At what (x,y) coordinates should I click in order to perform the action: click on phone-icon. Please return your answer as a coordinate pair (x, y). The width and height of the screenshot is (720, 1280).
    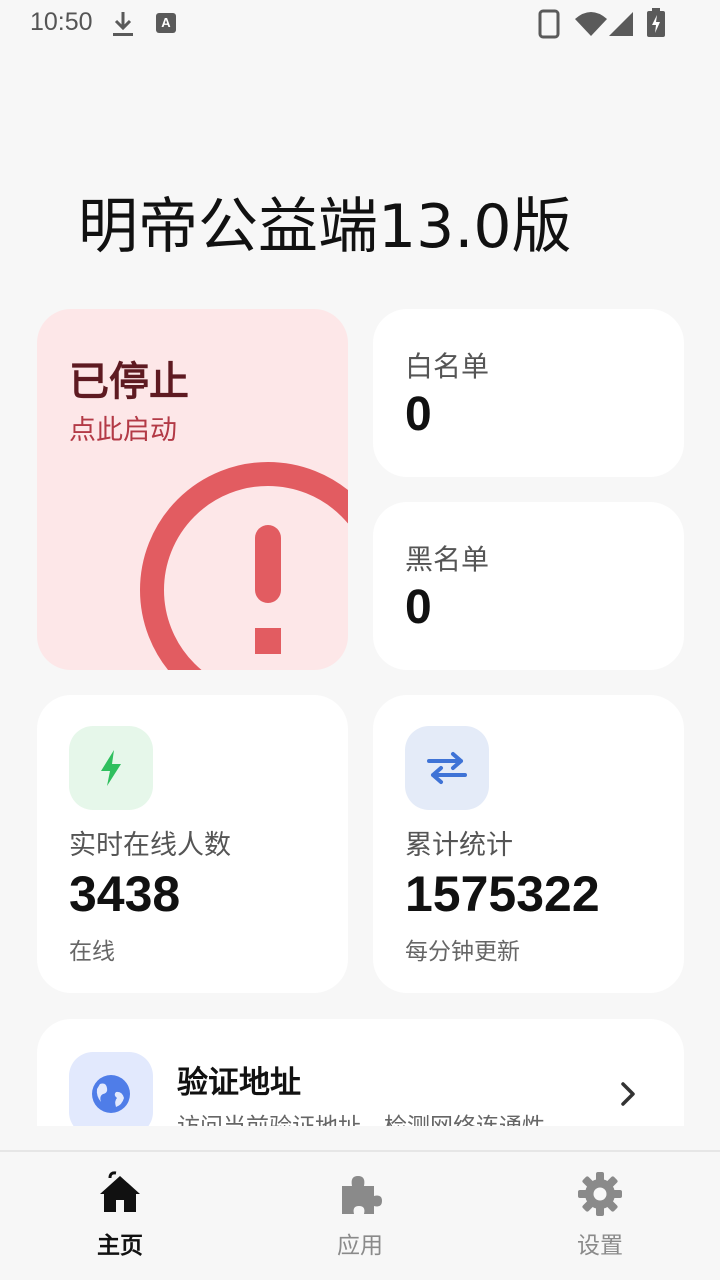
    Looking at the image, I should click on (549, 24).